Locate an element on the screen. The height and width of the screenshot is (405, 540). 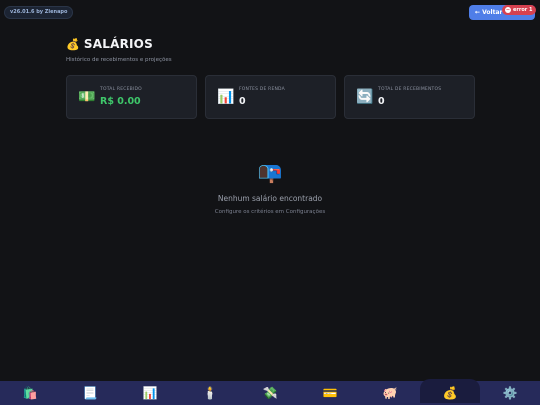
nav-item-documents: 📃 is located at coordinates (90, 393).